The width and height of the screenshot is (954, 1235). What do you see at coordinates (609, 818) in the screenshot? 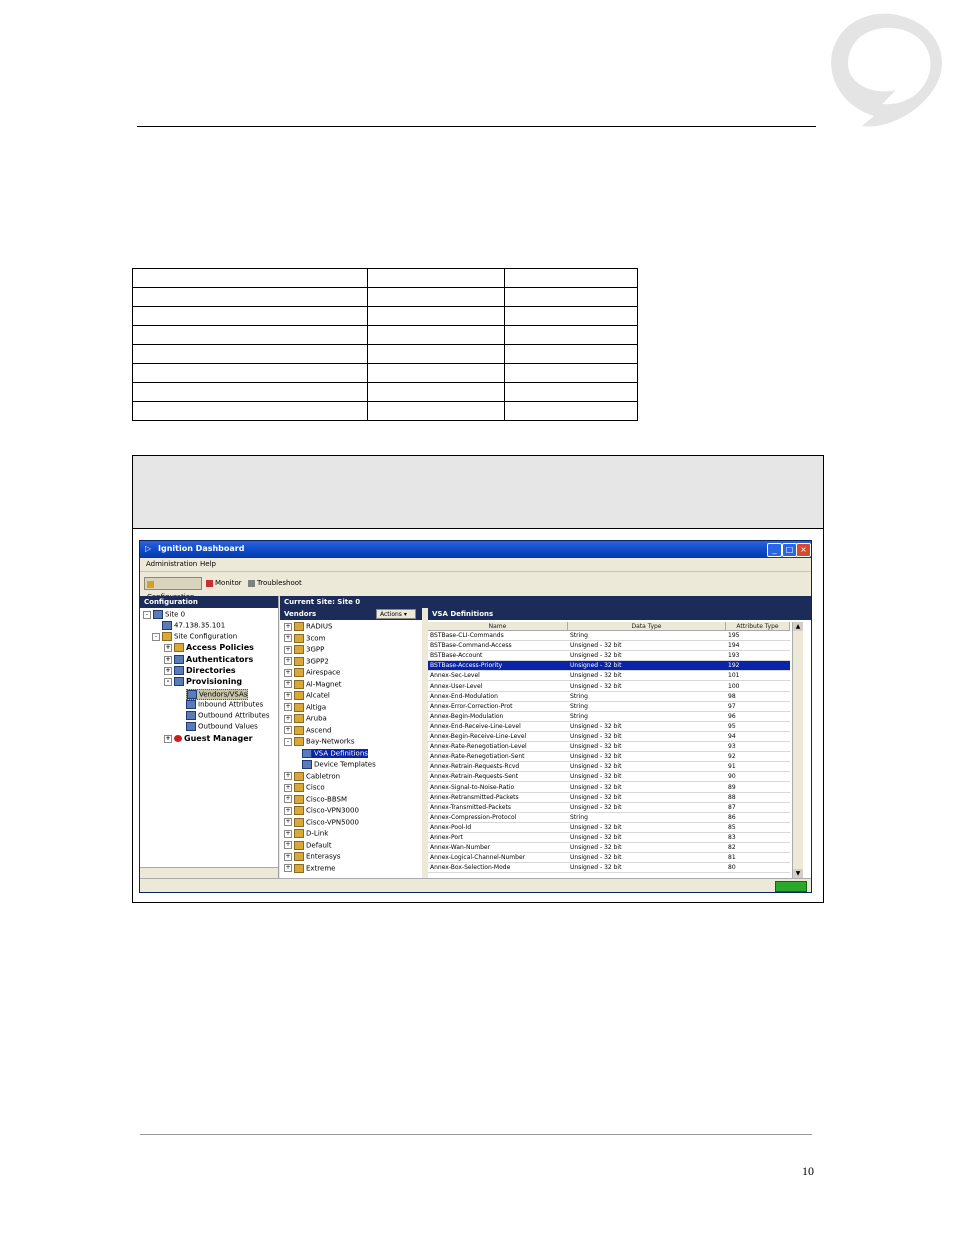
I see `table-row: Annex-Compression-Protocol String 86` at bounding box center [609, 818].